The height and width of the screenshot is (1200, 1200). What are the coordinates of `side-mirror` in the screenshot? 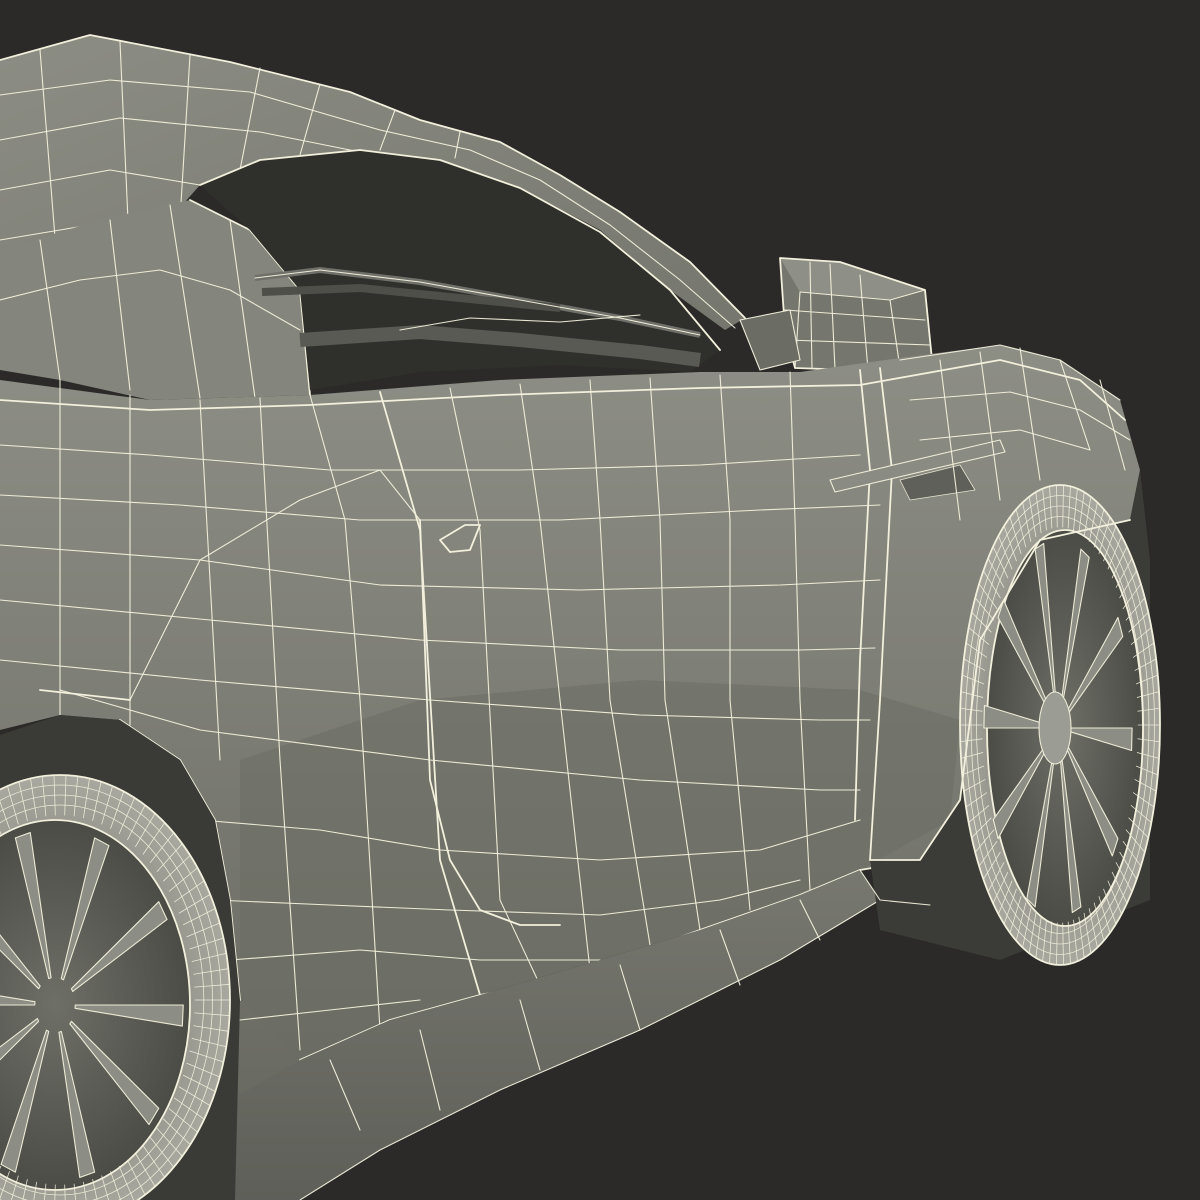 It's located at (836, 315).